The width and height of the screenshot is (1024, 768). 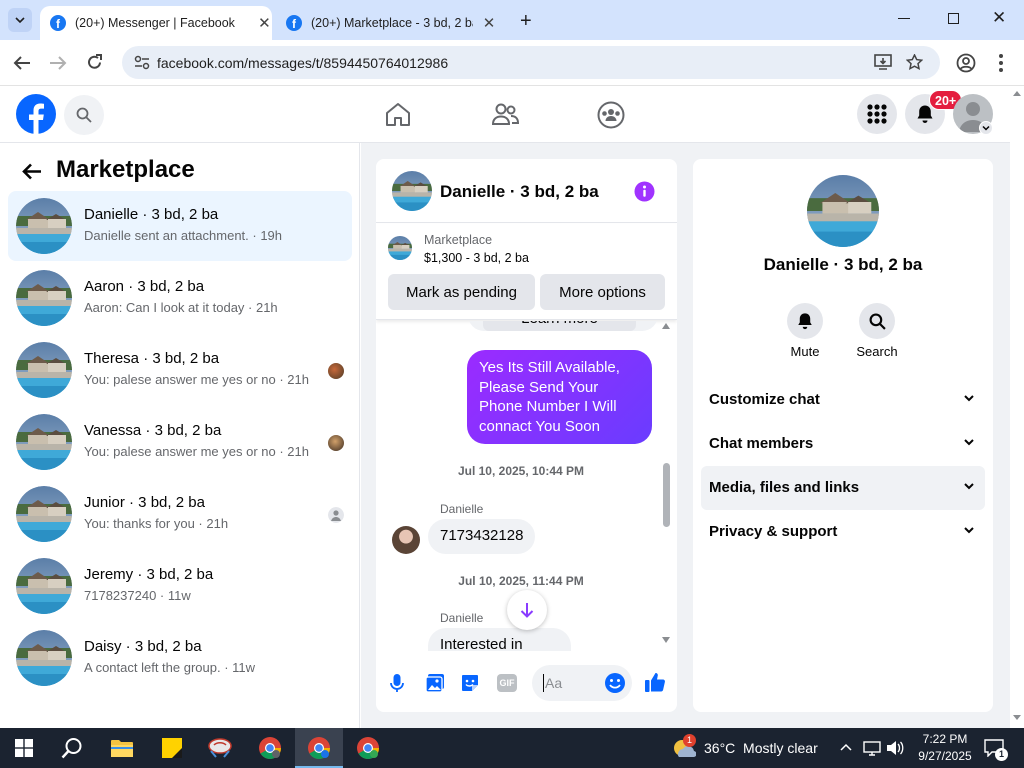 What do you see at coordinates (122, 748) in the screenshot?
I see `file-explorer-app` at bounding box center [122, 748].